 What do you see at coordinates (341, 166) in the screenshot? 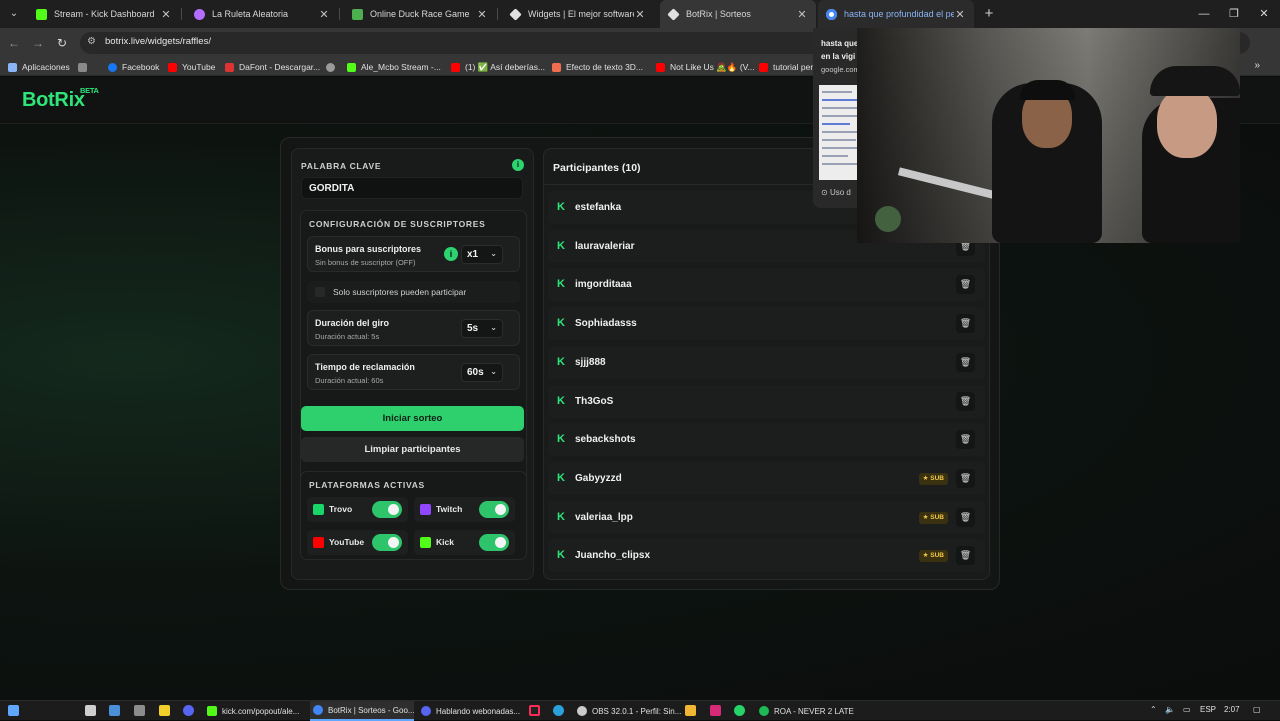
I see `keyword-label: PALABRA CLAVE` at bounding box center [341, 166].